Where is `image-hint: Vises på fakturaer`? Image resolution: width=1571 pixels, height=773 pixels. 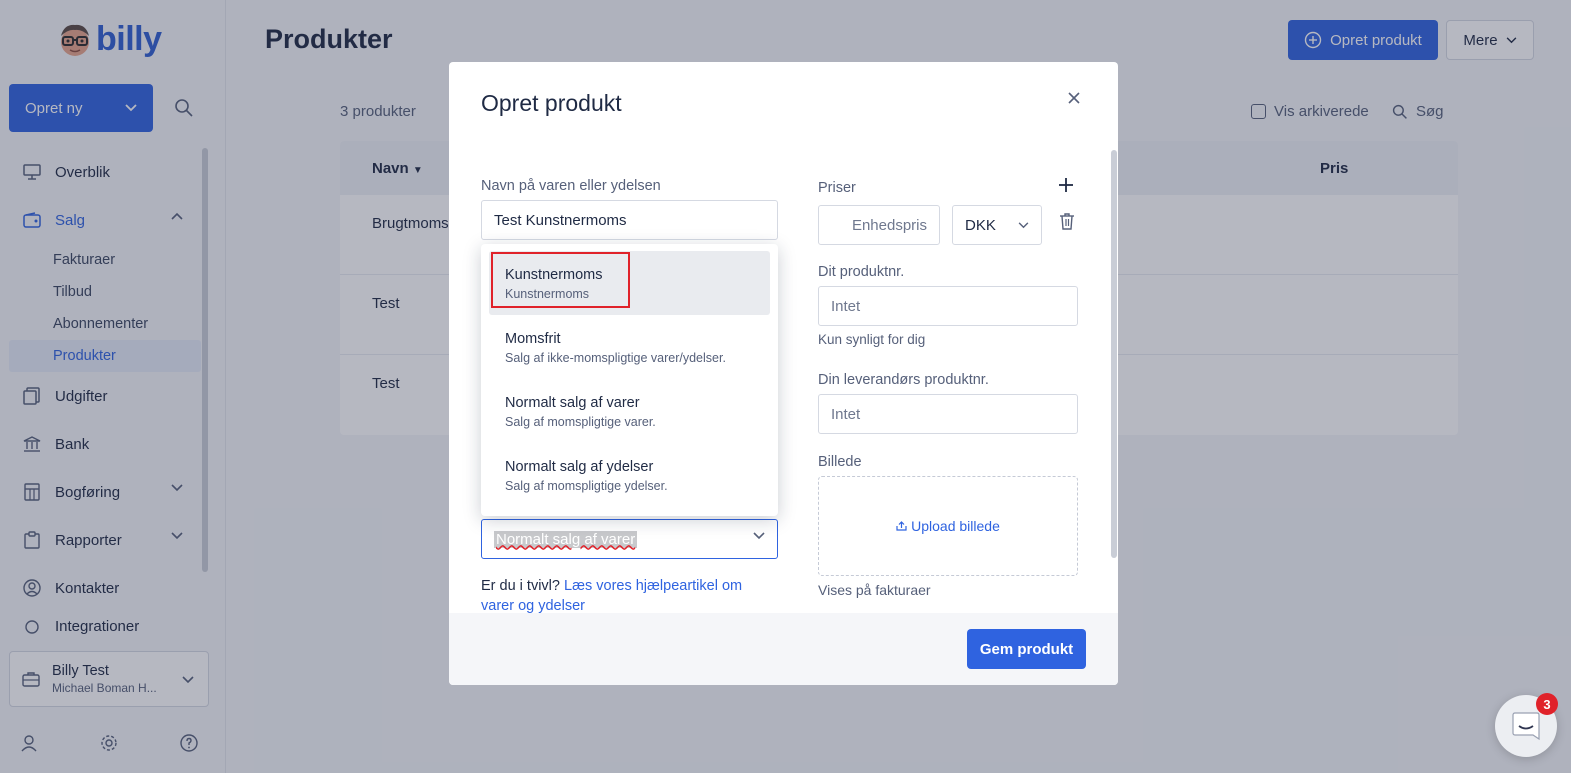
image-hint: Vises på fakturaer is located at coordinates (874, 590).